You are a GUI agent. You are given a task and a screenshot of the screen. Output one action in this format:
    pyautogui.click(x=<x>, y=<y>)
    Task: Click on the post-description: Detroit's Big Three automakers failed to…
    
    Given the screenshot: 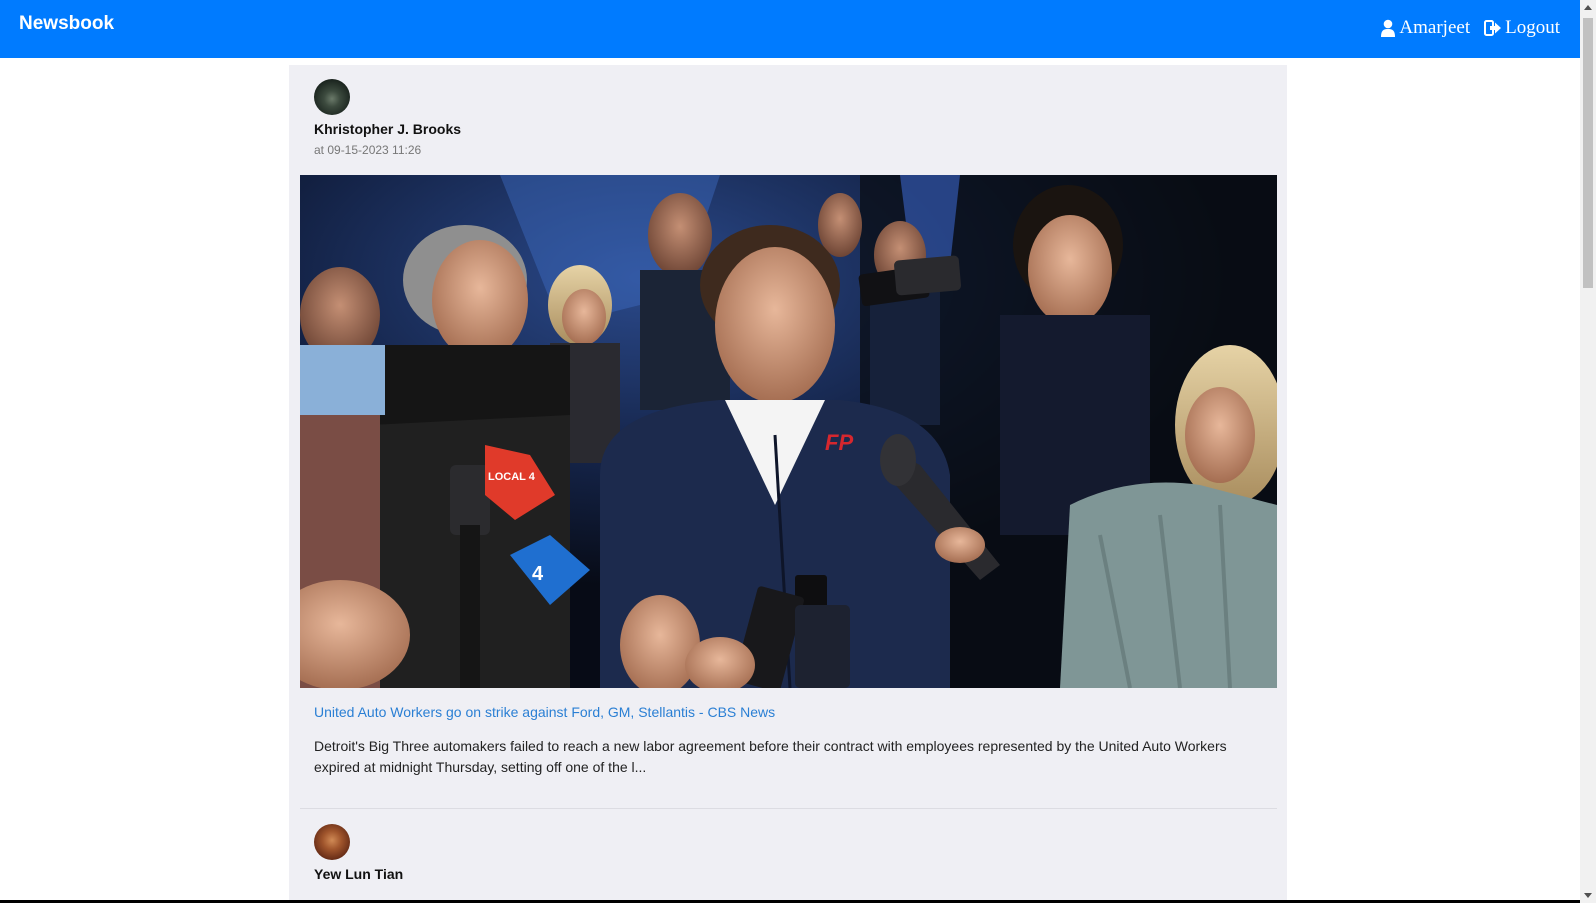 What is the action you would take?
    pyautogui.click(x=770, y=756)
    